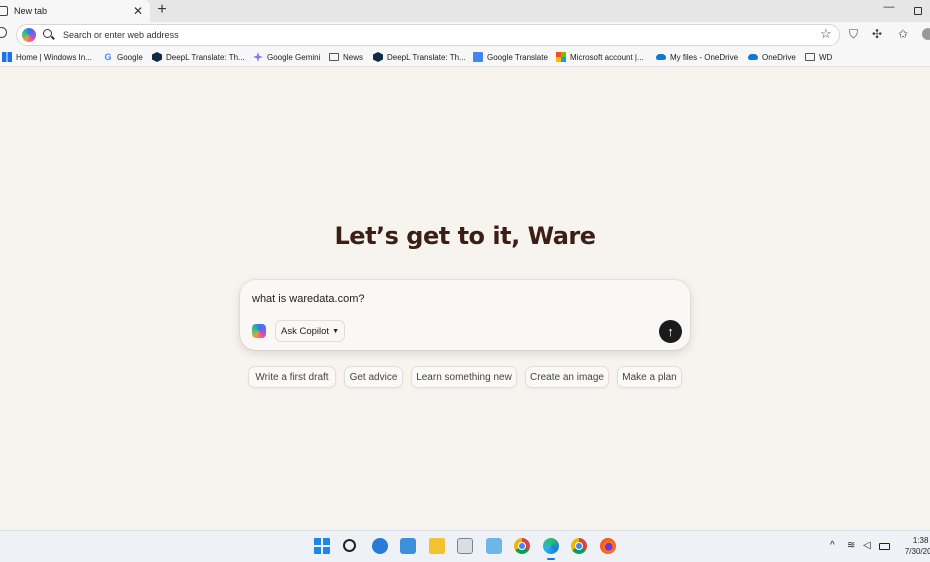  Describe the element at coordinates (162, 10) in the screenshot. I see `new-tab-button: +` at that location.